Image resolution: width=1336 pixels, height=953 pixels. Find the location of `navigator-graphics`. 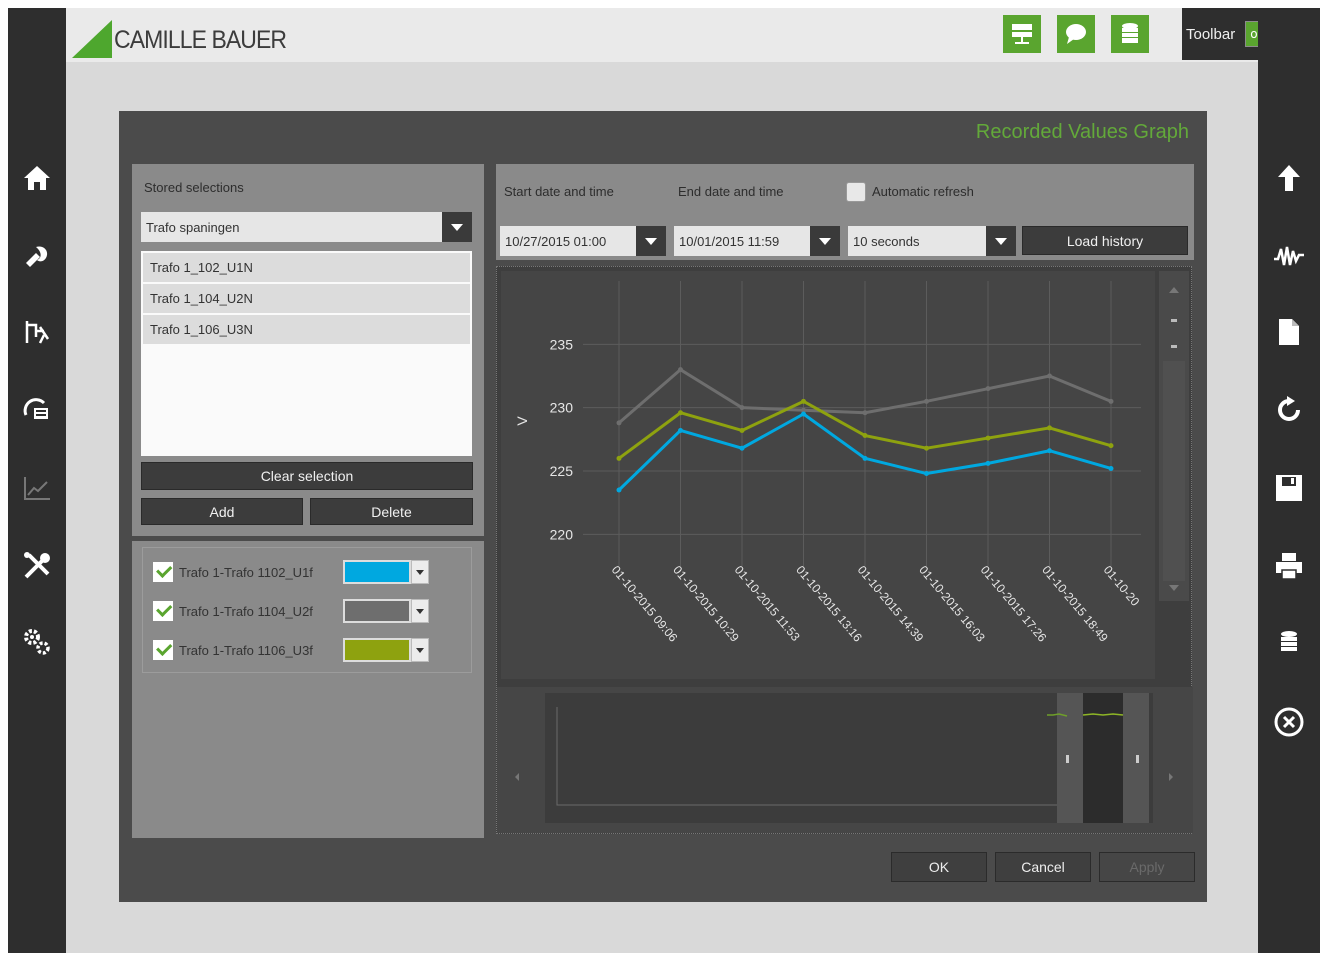

navigator-graphics is located at coordinates (844, 758).